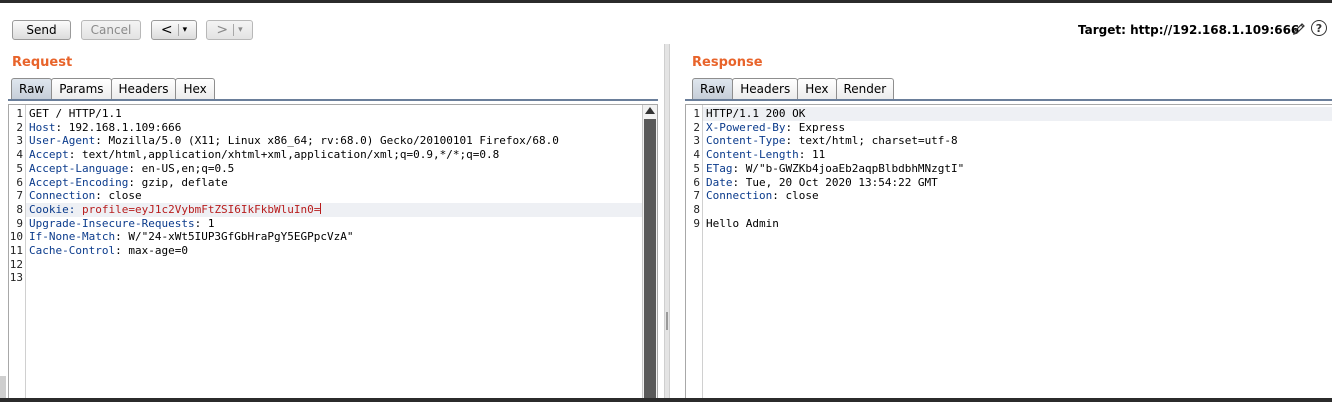 The width and height of the screenshot is (1332, 402). What do you see at coordinates (650, 110) in the screenshot?
I see `scroll-up-arrow-icon` at bounding box center [650, 110].